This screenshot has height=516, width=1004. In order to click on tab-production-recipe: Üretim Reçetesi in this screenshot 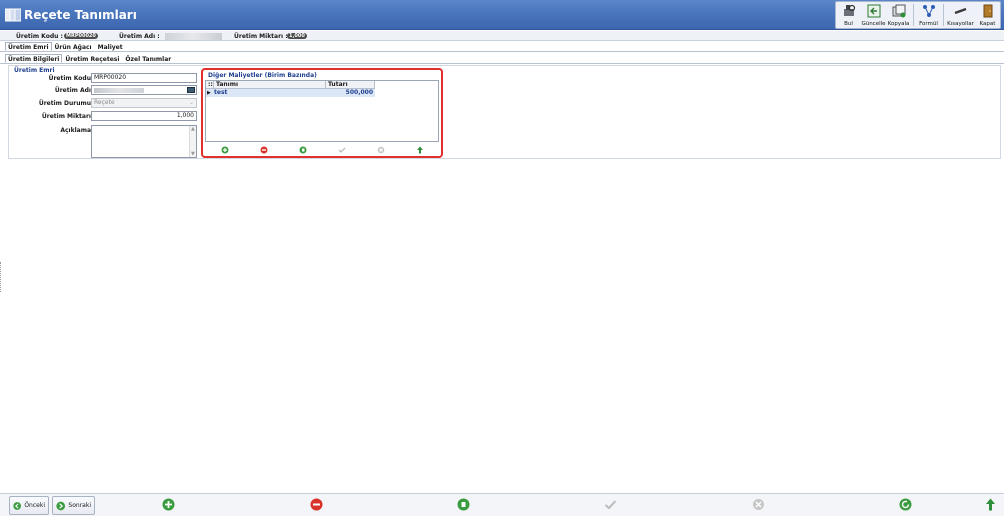, I will do `click(92, 58)`.